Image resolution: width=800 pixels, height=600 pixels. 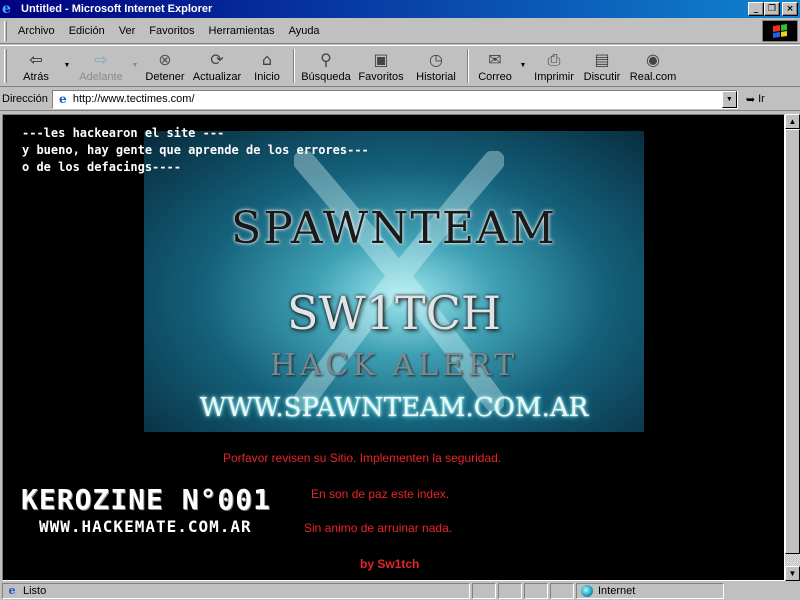 I want to click on minimize-button: _, so click(x=756, y=9).